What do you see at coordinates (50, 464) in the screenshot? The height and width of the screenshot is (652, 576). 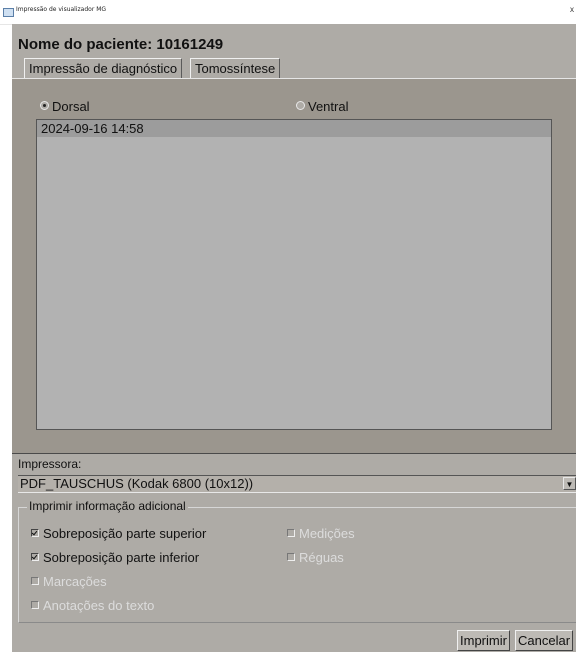 I see `printer-label: Impressora:` at bounding box center [50, 464].